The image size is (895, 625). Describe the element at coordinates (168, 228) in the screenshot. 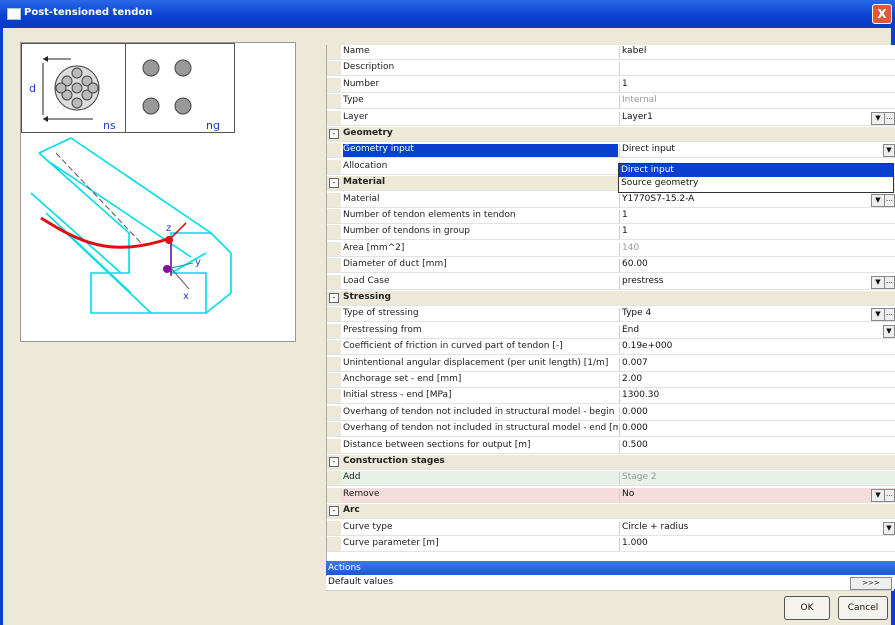

I see `label-z: z` at that location.